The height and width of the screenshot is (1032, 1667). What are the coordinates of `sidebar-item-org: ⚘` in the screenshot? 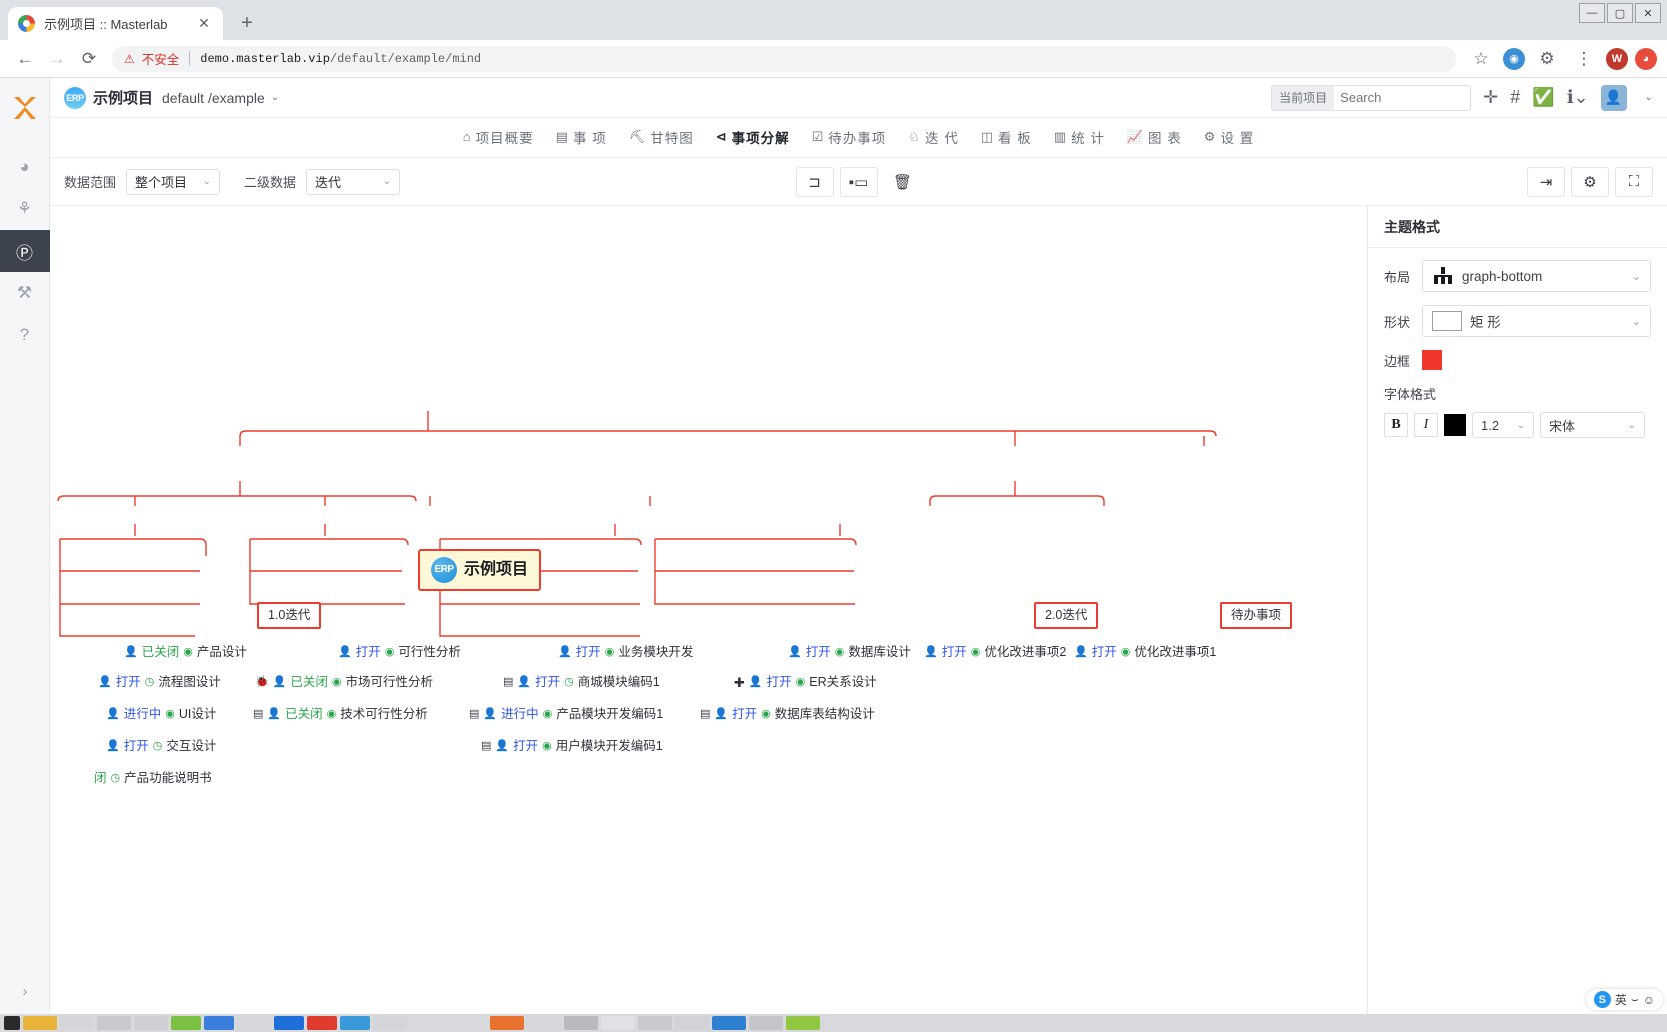 It's located at (25, 209).